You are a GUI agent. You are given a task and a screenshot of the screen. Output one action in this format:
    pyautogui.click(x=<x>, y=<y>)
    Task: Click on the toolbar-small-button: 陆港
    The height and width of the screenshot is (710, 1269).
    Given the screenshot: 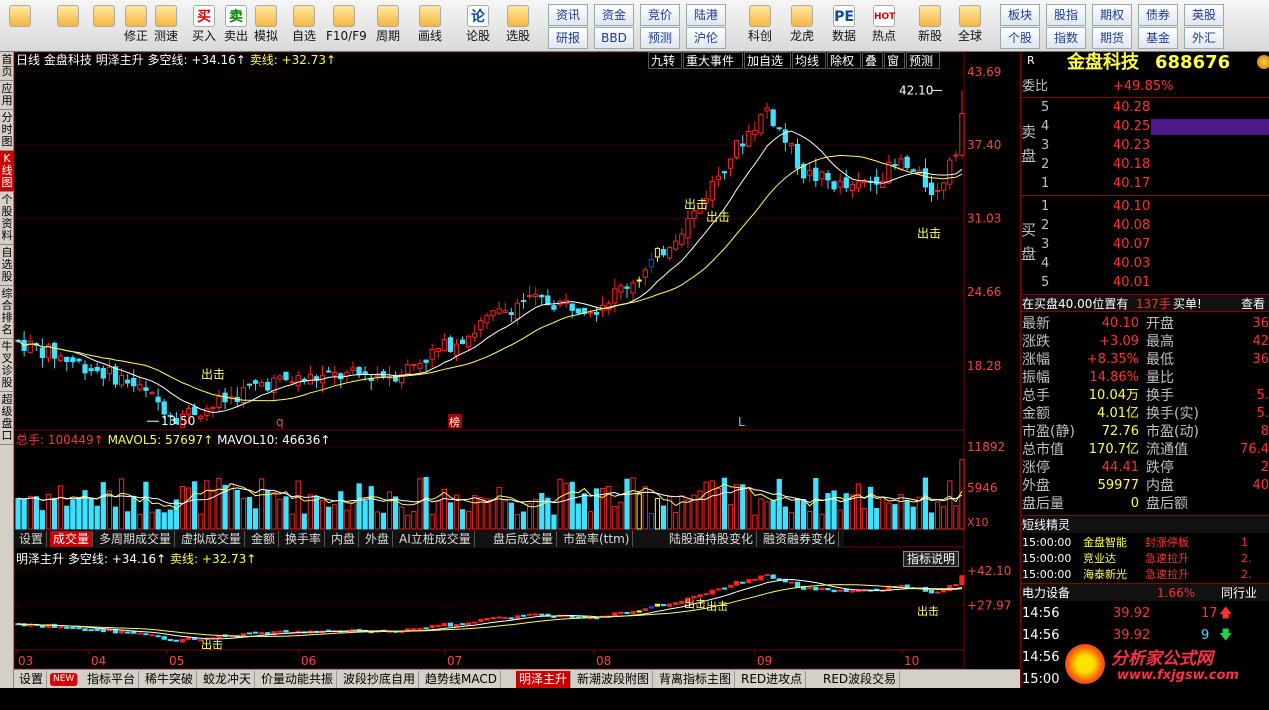 What is the action you would take?
    pyautogui.click(x=706, y=15)
    